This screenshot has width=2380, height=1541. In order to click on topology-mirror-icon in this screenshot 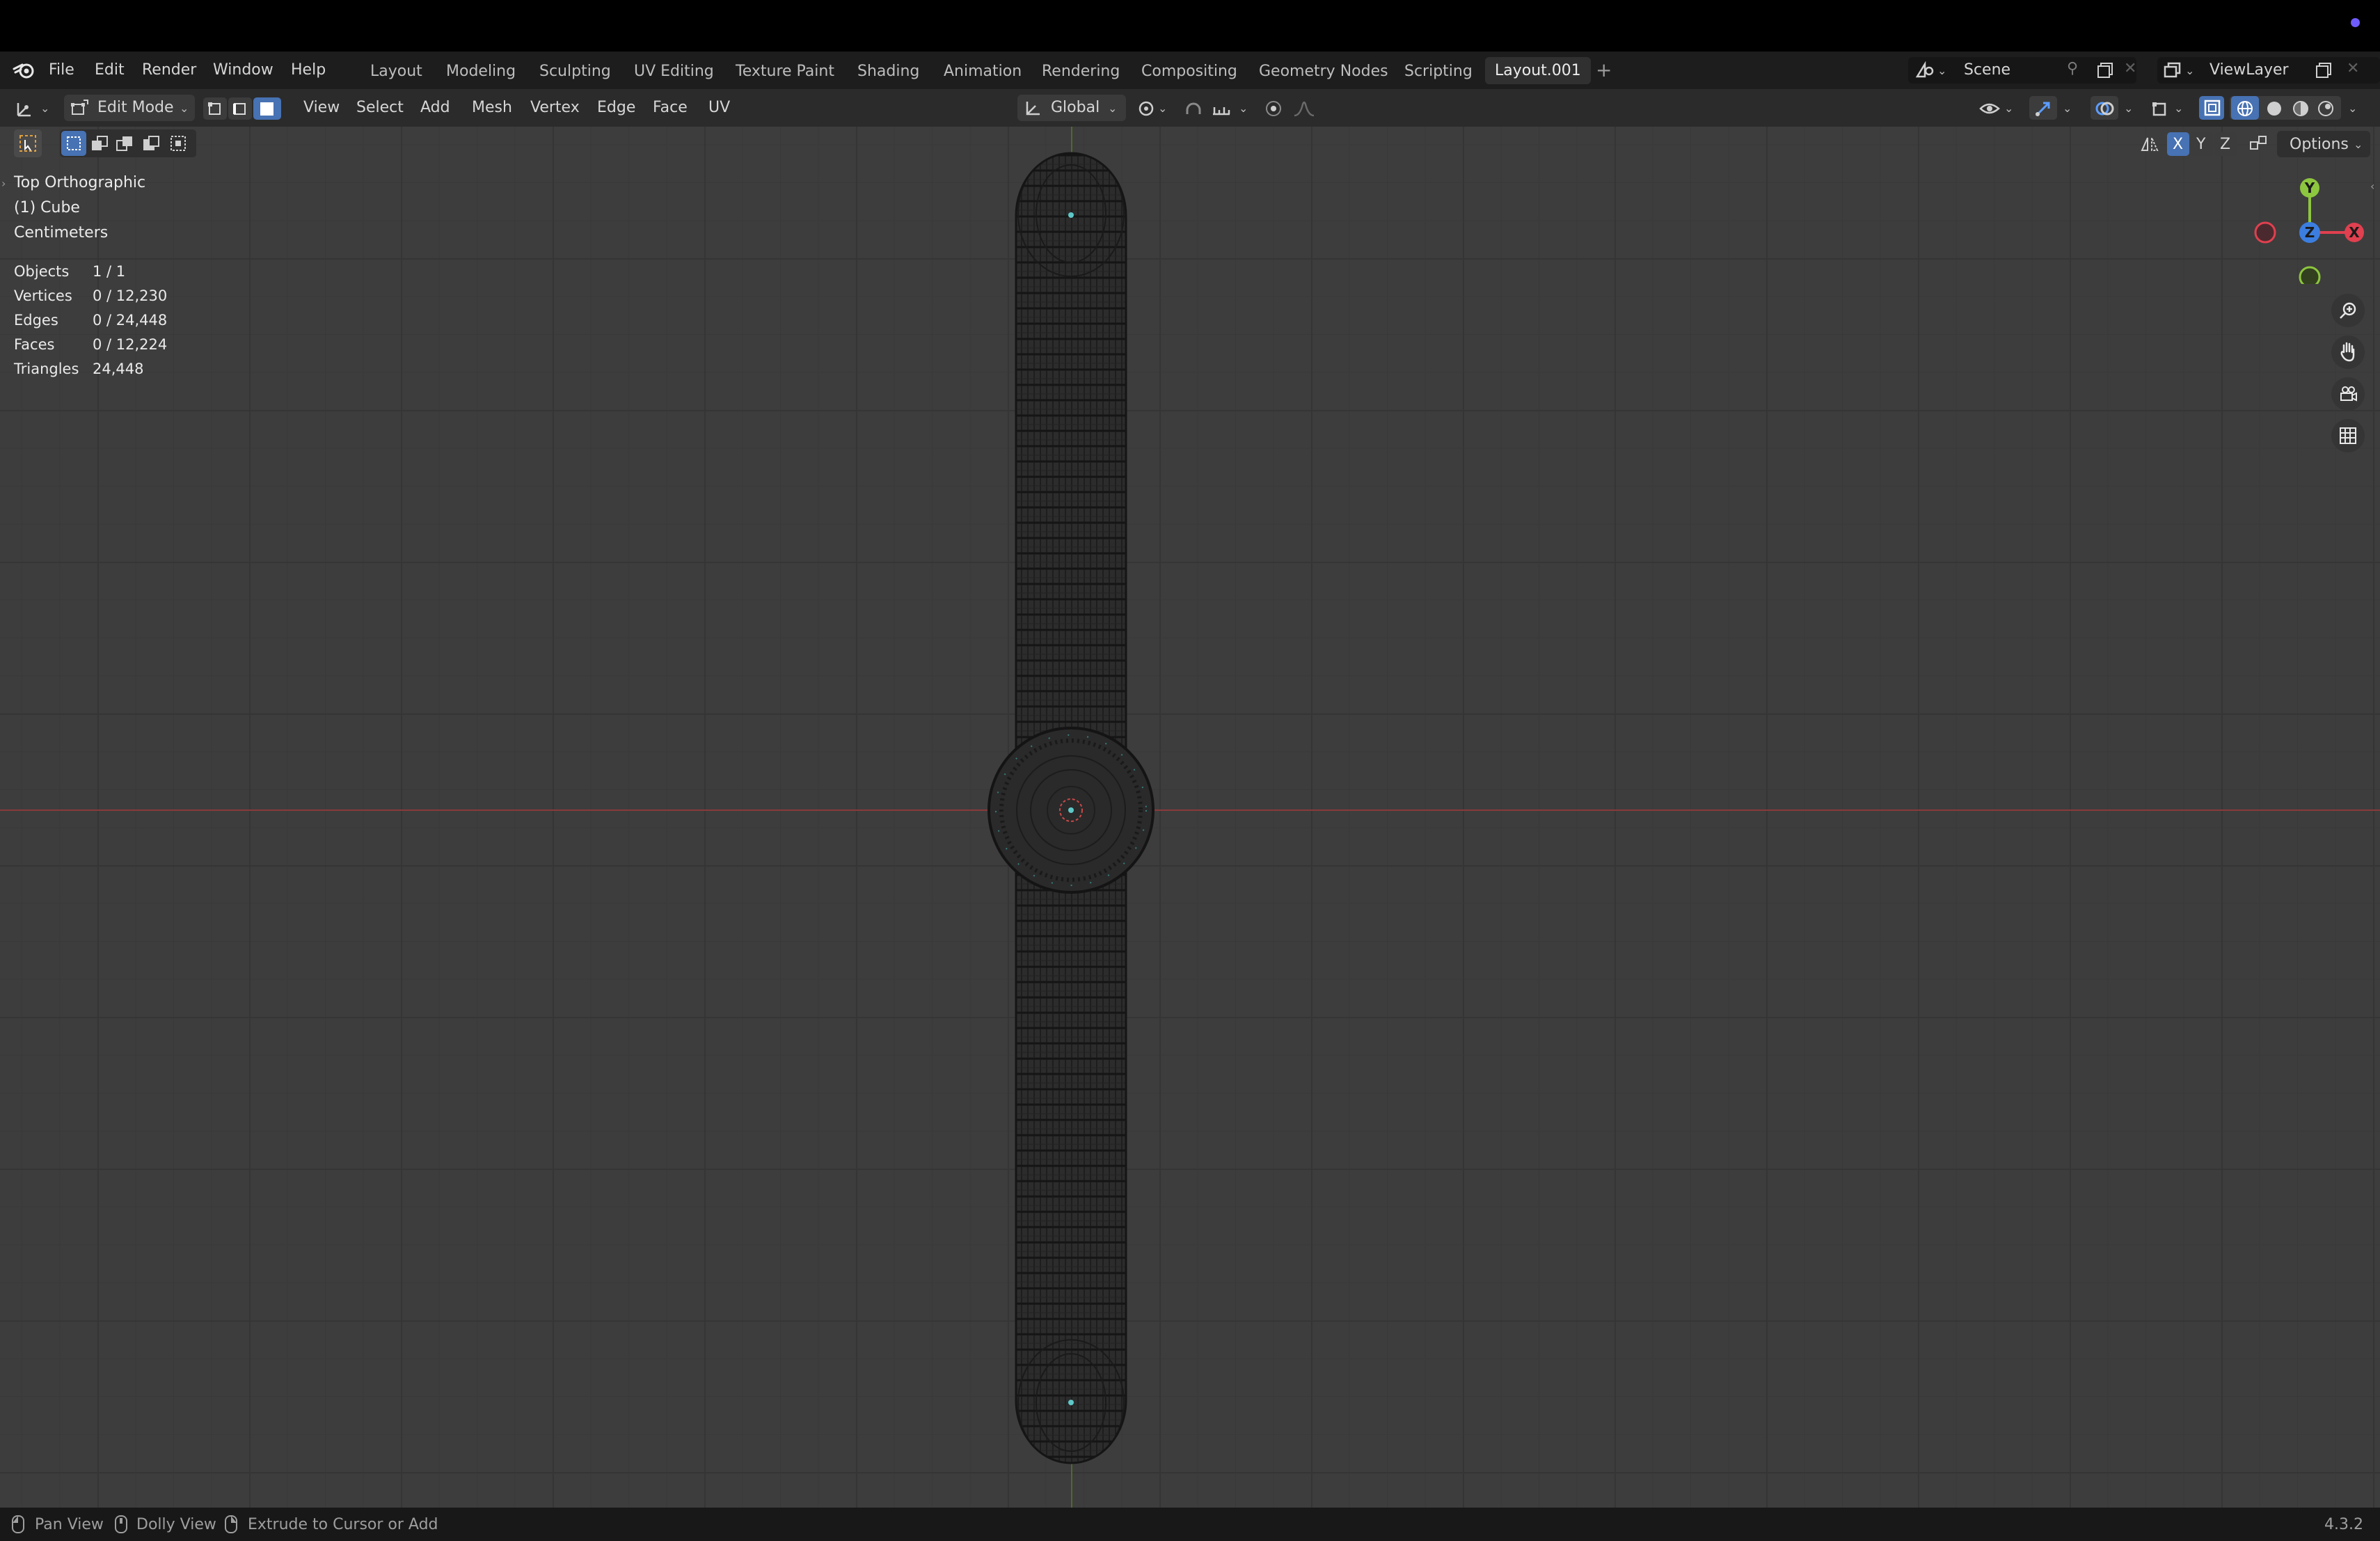, I will do `click(2258, 144)`.